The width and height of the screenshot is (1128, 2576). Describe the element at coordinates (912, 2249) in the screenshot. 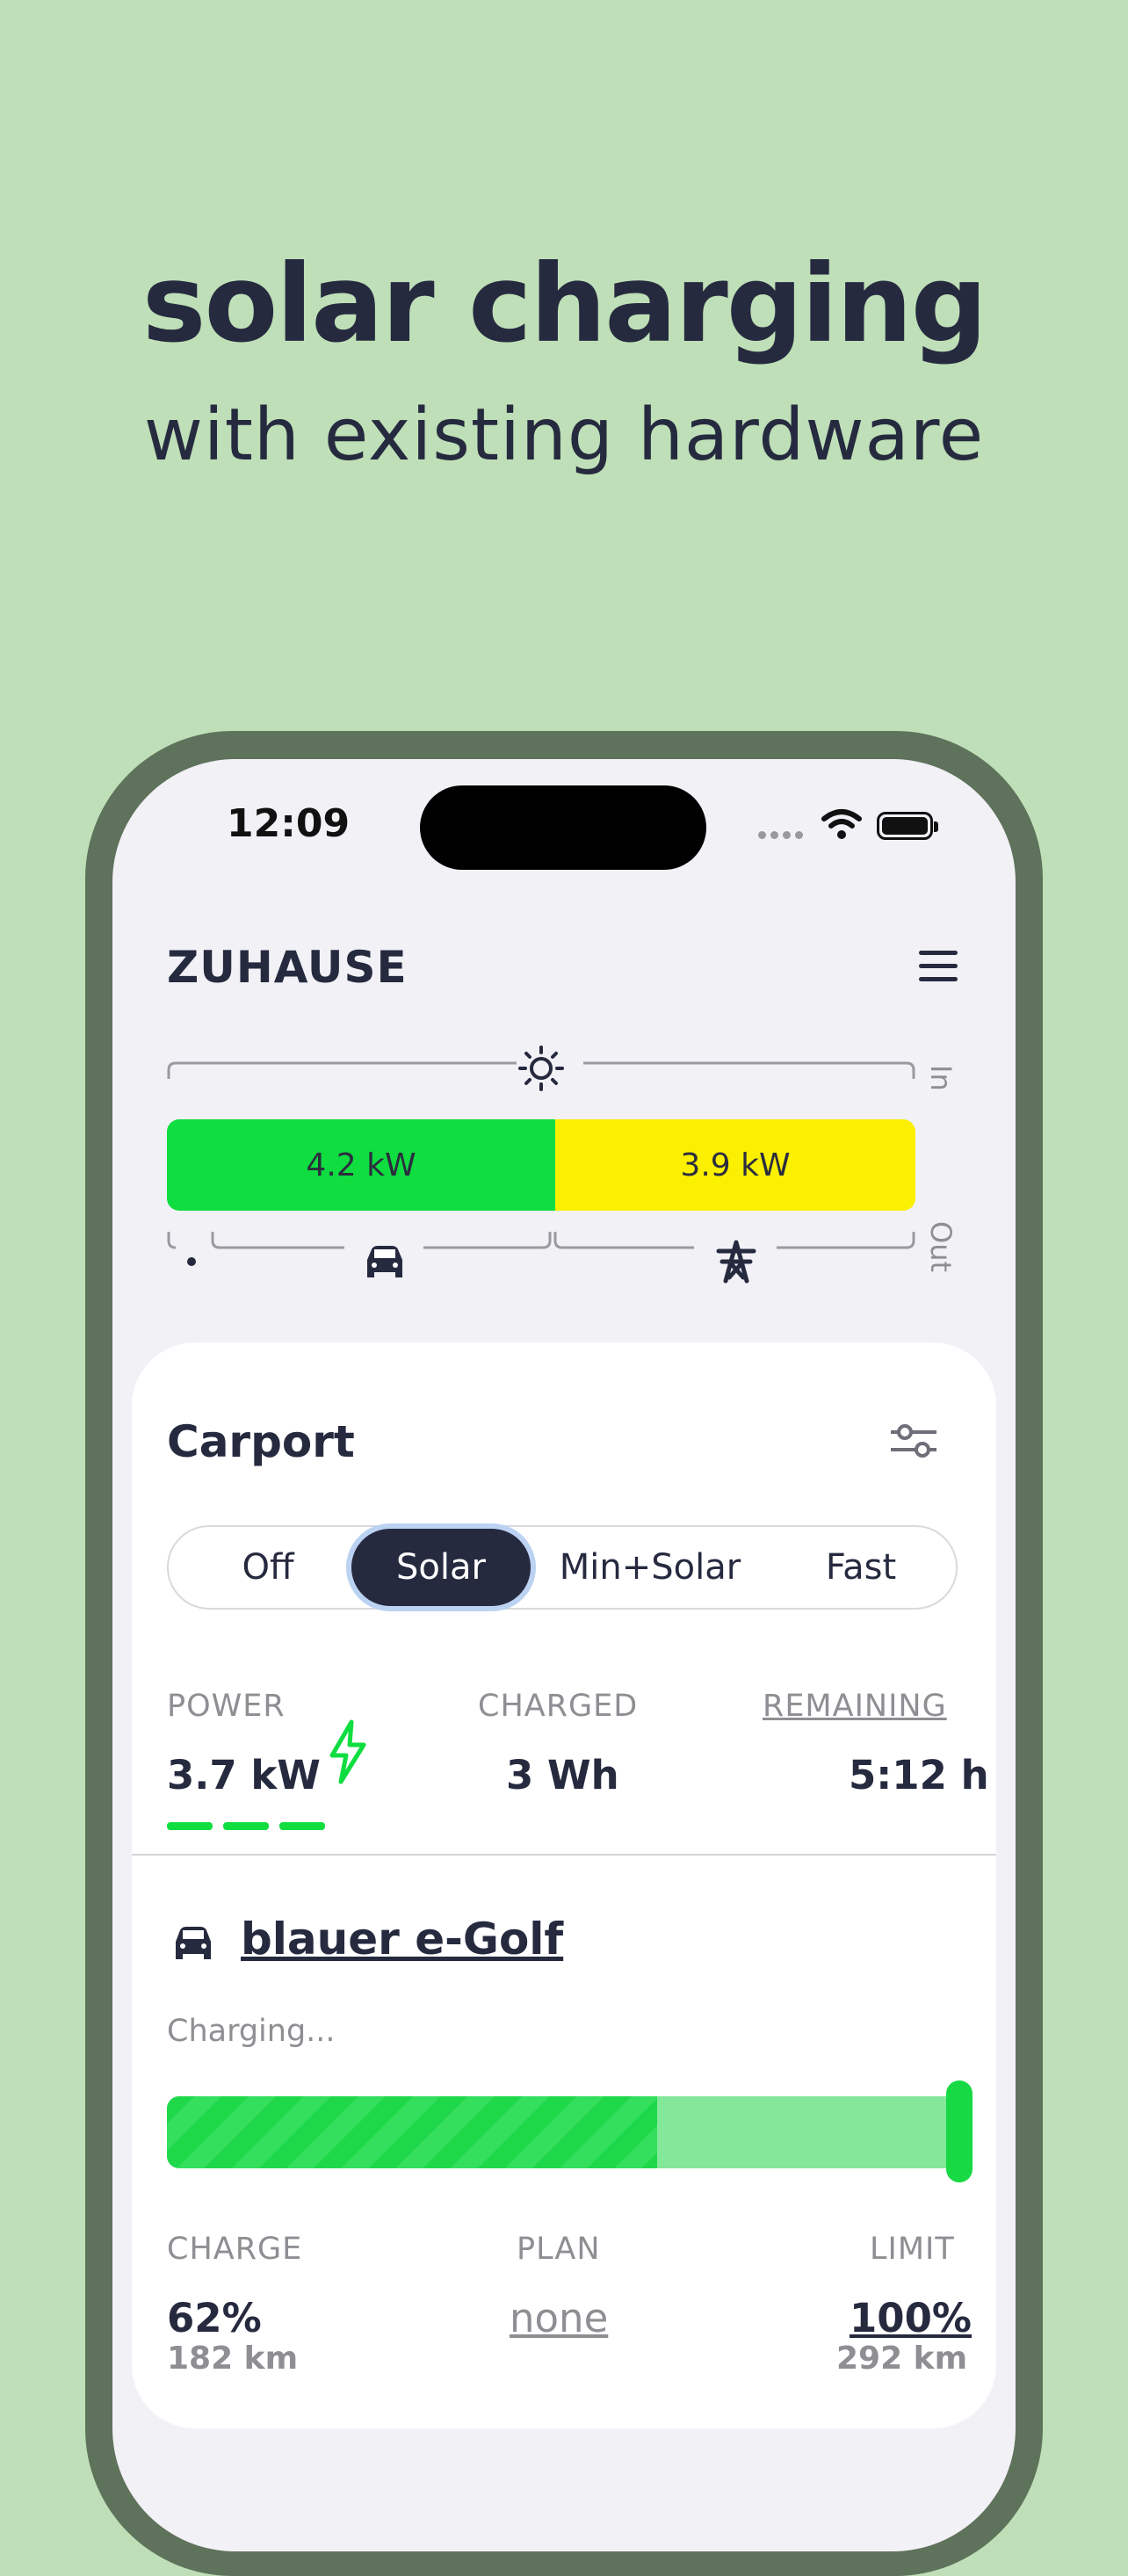

I see `limit-label: LIMIT` at that location.